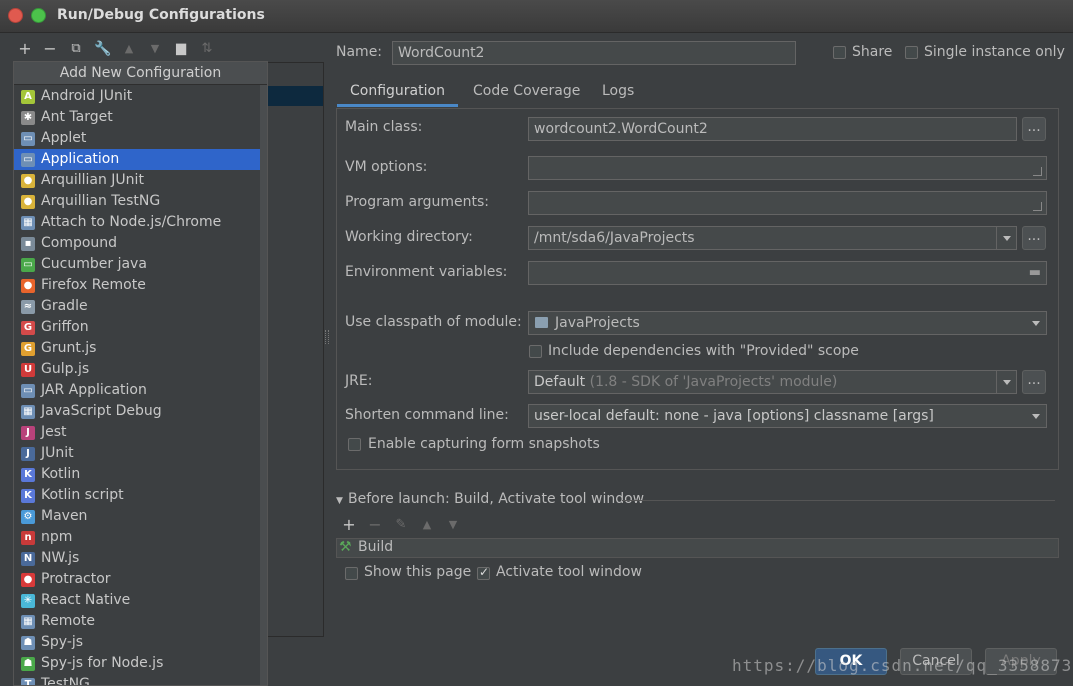 This screenshot has height=686, width=1073. What do you see at coordinates (697, 548) in the screenshot?
I see `build-task-row` at bounding box center [697, 548].